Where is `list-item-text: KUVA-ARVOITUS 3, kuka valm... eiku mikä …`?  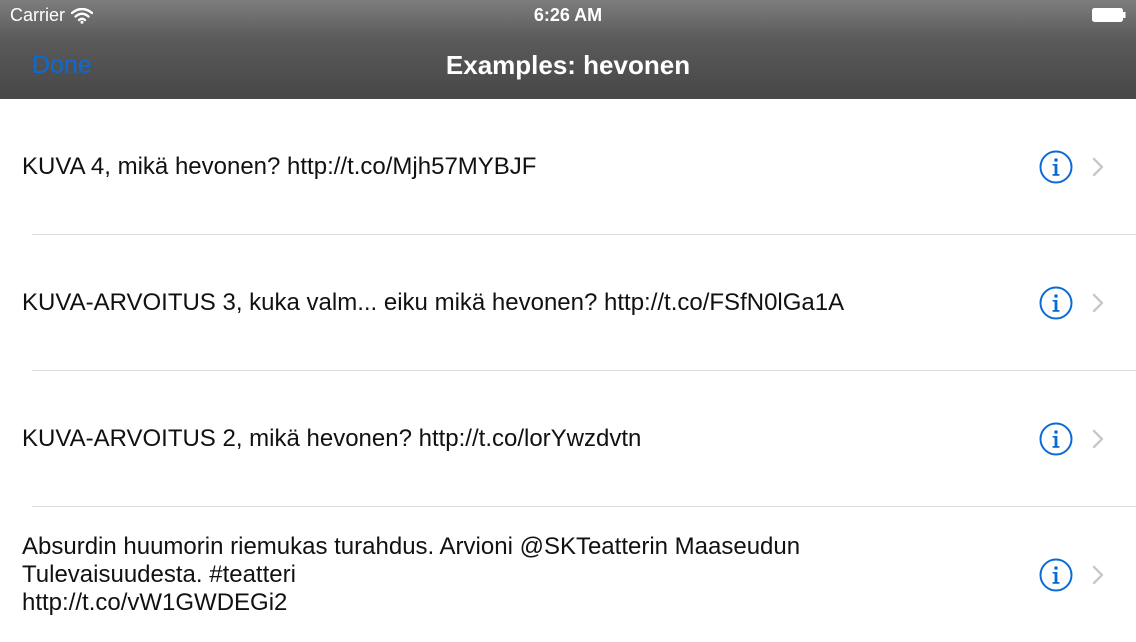 list-item-text: KUVA-ARVOITUS 3, kuka valm... eiku mikä … is located at coordinates (502, 303).